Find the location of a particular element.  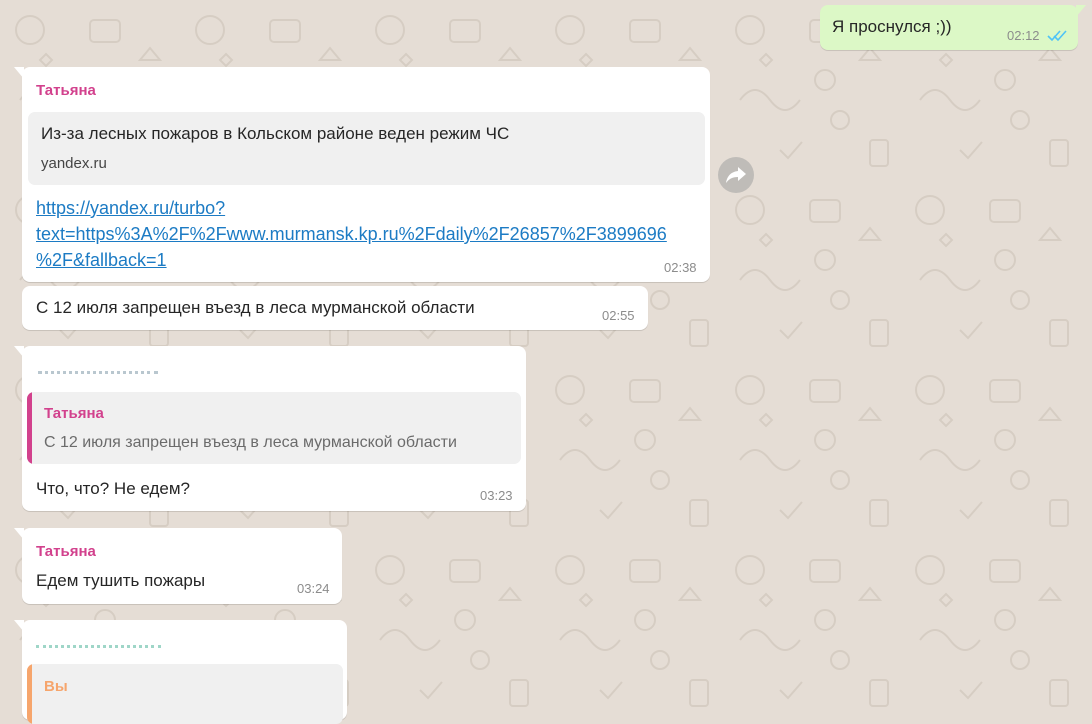

forward-icon is located at coordinates (736, 175).